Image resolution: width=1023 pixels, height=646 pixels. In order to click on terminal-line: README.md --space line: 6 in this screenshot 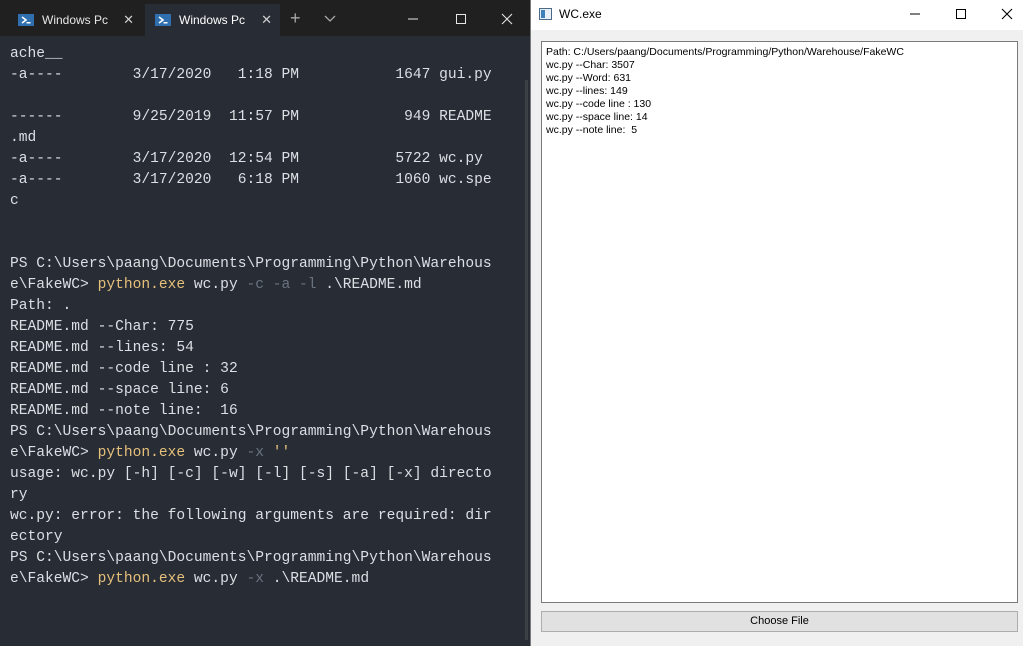, I will do `click(260, 390)`.